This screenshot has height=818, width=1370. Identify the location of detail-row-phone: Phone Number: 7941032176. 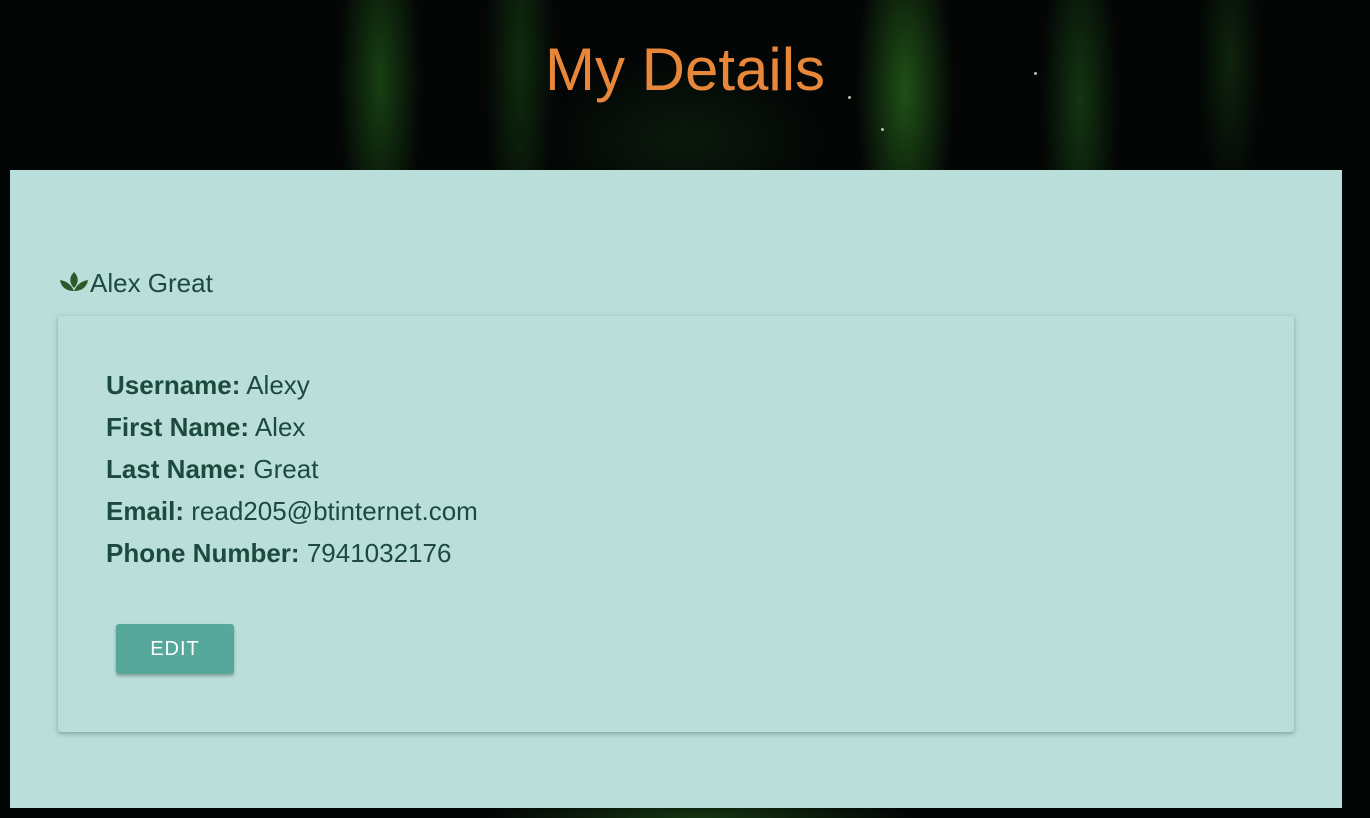
(292, 553).